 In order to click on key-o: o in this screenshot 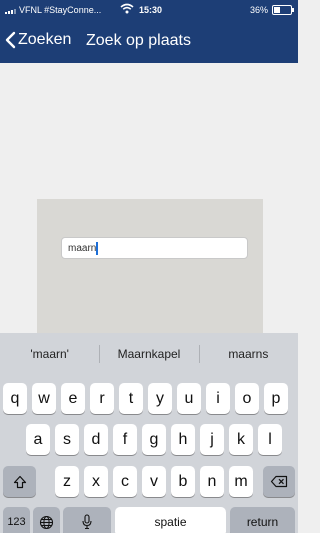, I will do `click(247, 398)`.